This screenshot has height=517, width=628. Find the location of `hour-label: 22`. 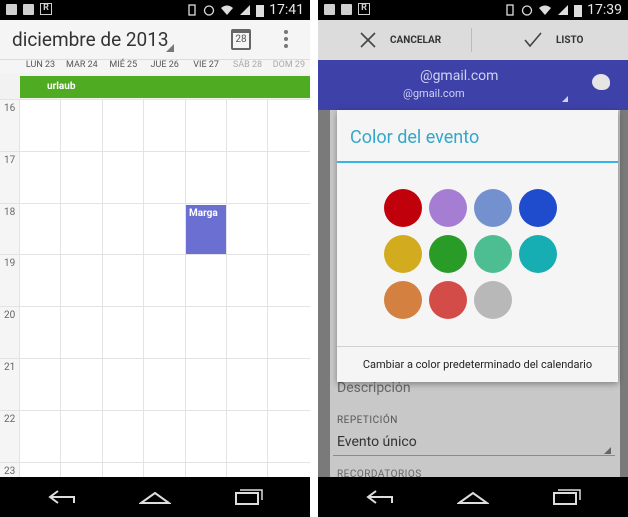

hour-label: 22 is located at coordinates (10, 419).